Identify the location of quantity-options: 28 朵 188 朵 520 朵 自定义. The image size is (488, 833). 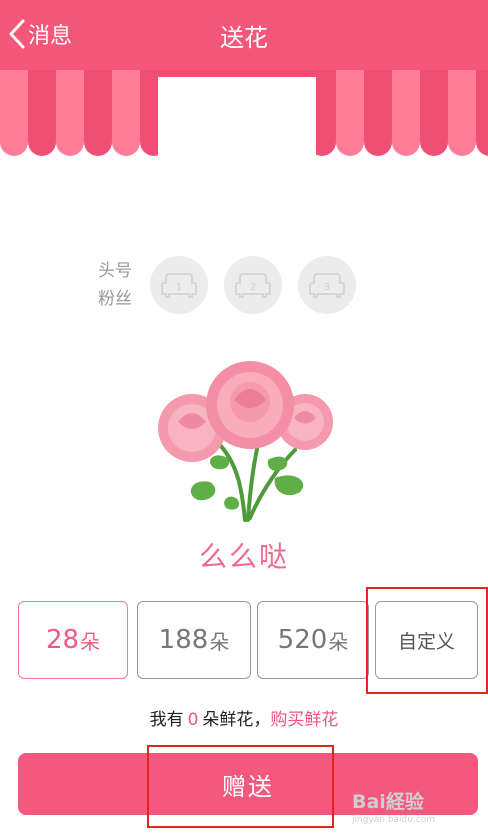
(248, 641).